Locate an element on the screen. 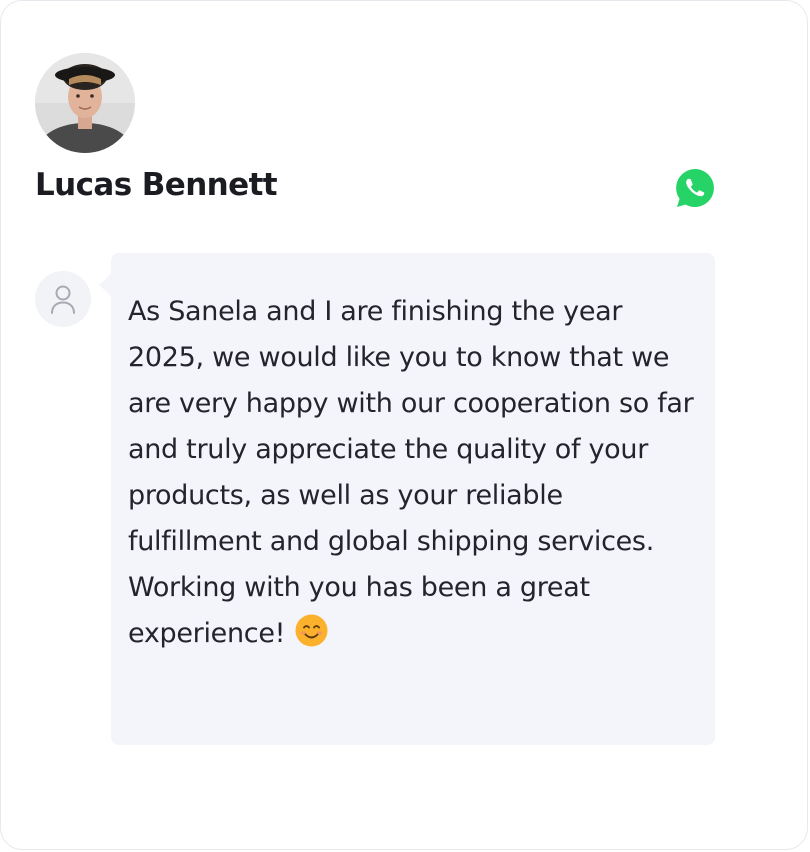 The height and width of the screenshot is (852, 810). whatsapp-icon is located at coordinates (695, 188).